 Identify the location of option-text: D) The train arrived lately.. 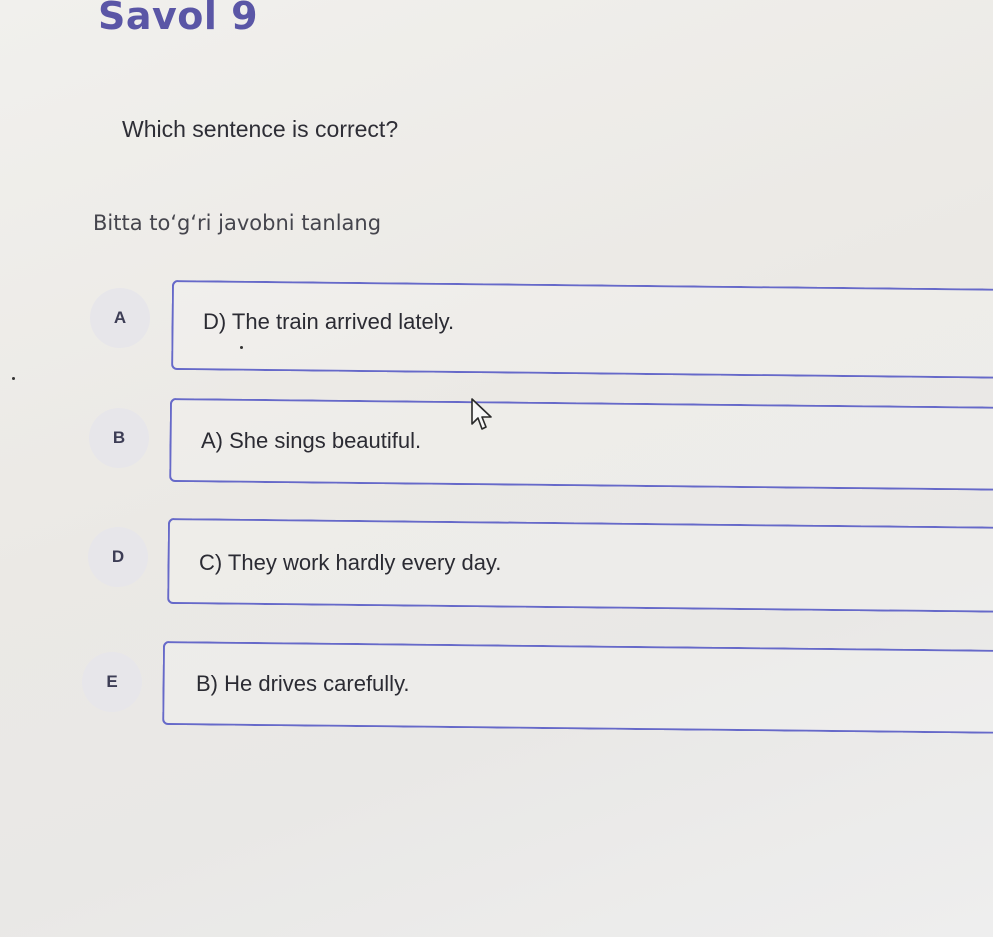
(329, 321).